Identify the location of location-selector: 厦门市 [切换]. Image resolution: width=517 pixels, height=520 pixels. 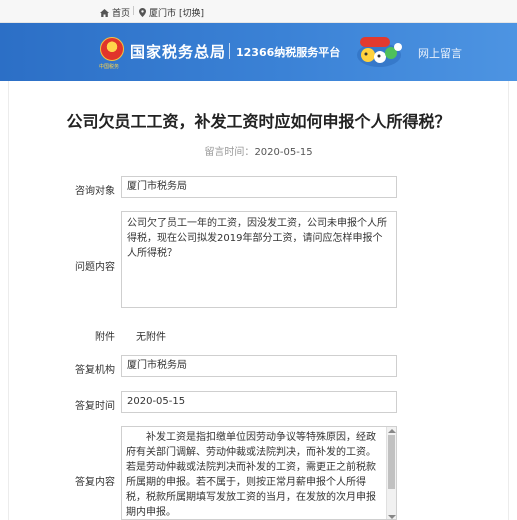
(171, 12).